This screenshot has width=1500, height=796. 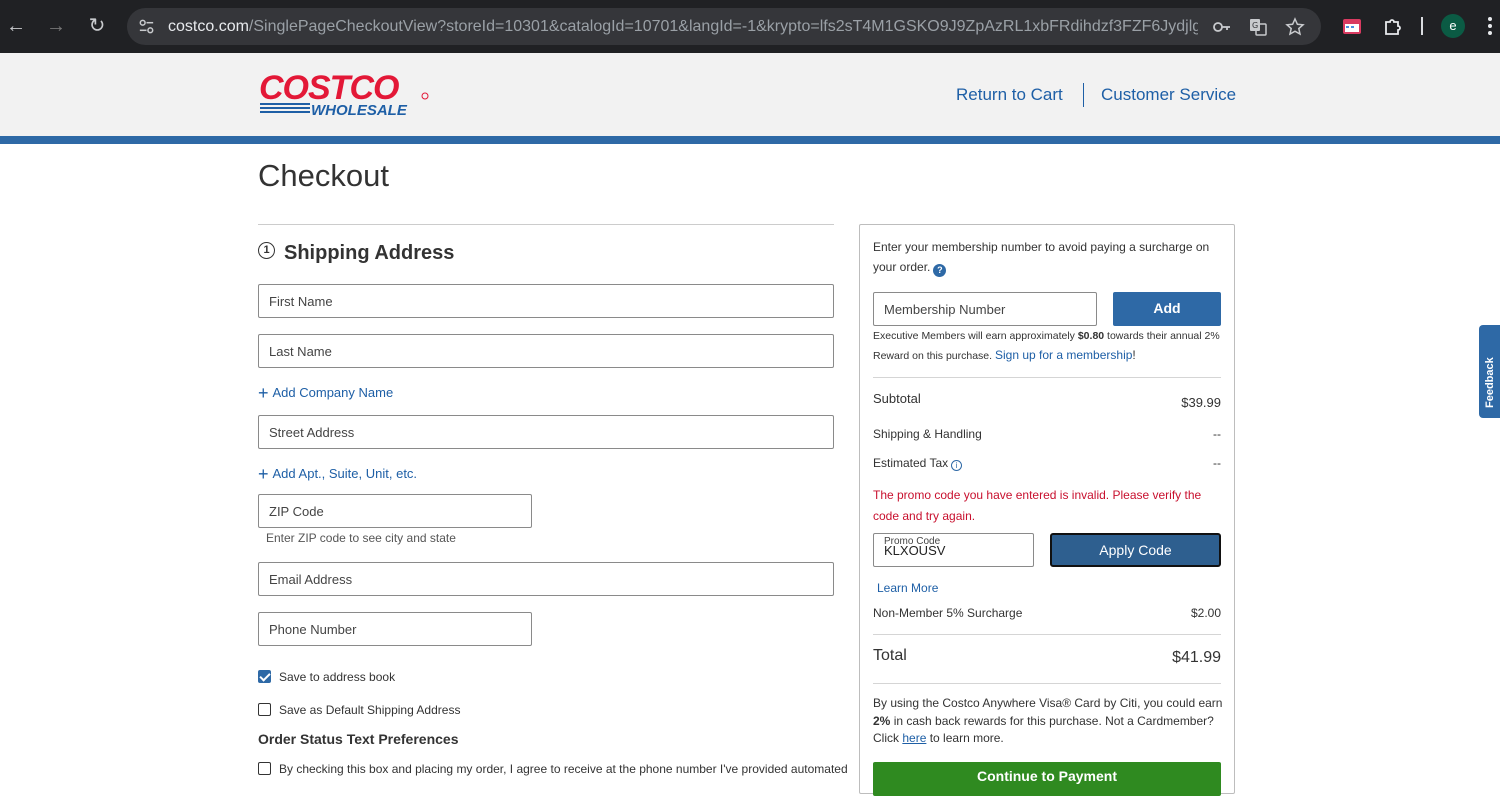 What do you see at coordinates (1047, 683) in the screenshot?
I see `visa-divider` at bounding box center [1047, 683].